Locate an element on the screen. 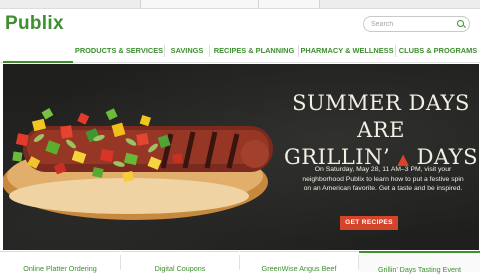 The height and width of the screenshot is (274, 480). get-recipes-button: GET RECIPES is located at coordinates (369, 223).